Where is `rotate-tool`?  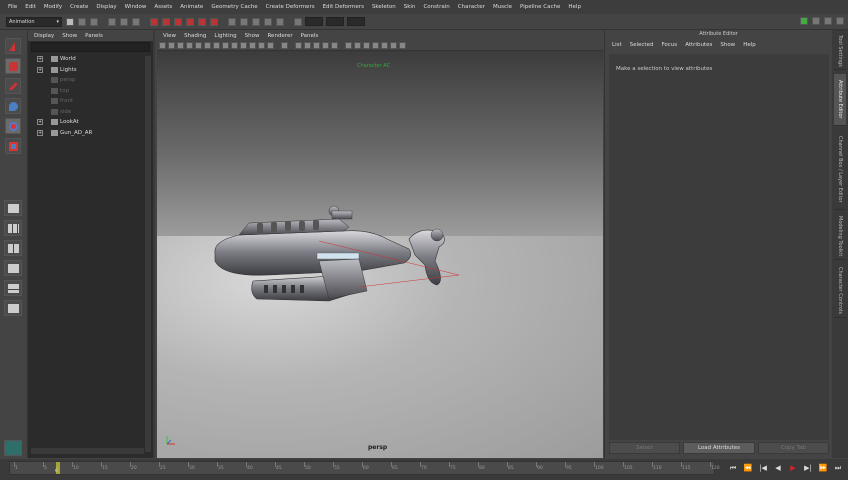
rotate-tool is located at coordinates (13, 126).